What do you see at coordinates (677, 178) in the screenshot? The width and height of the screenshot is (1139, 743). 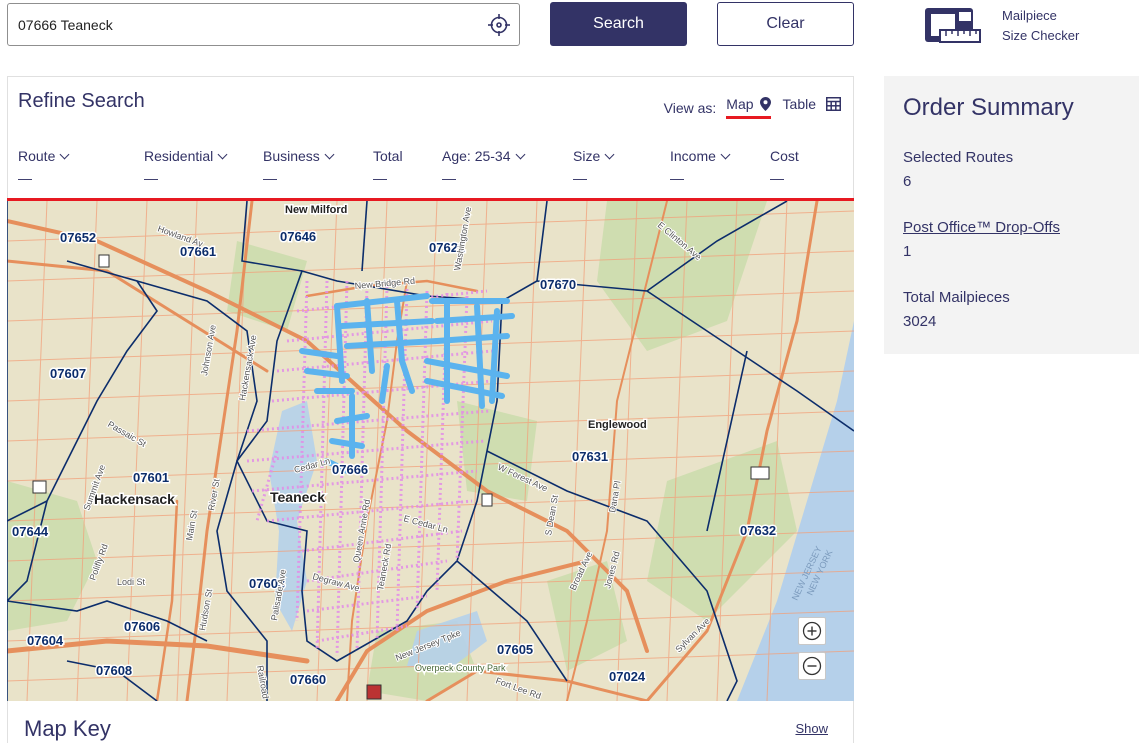 I see `filter-income-value: —` at bounding box center [677, 178].